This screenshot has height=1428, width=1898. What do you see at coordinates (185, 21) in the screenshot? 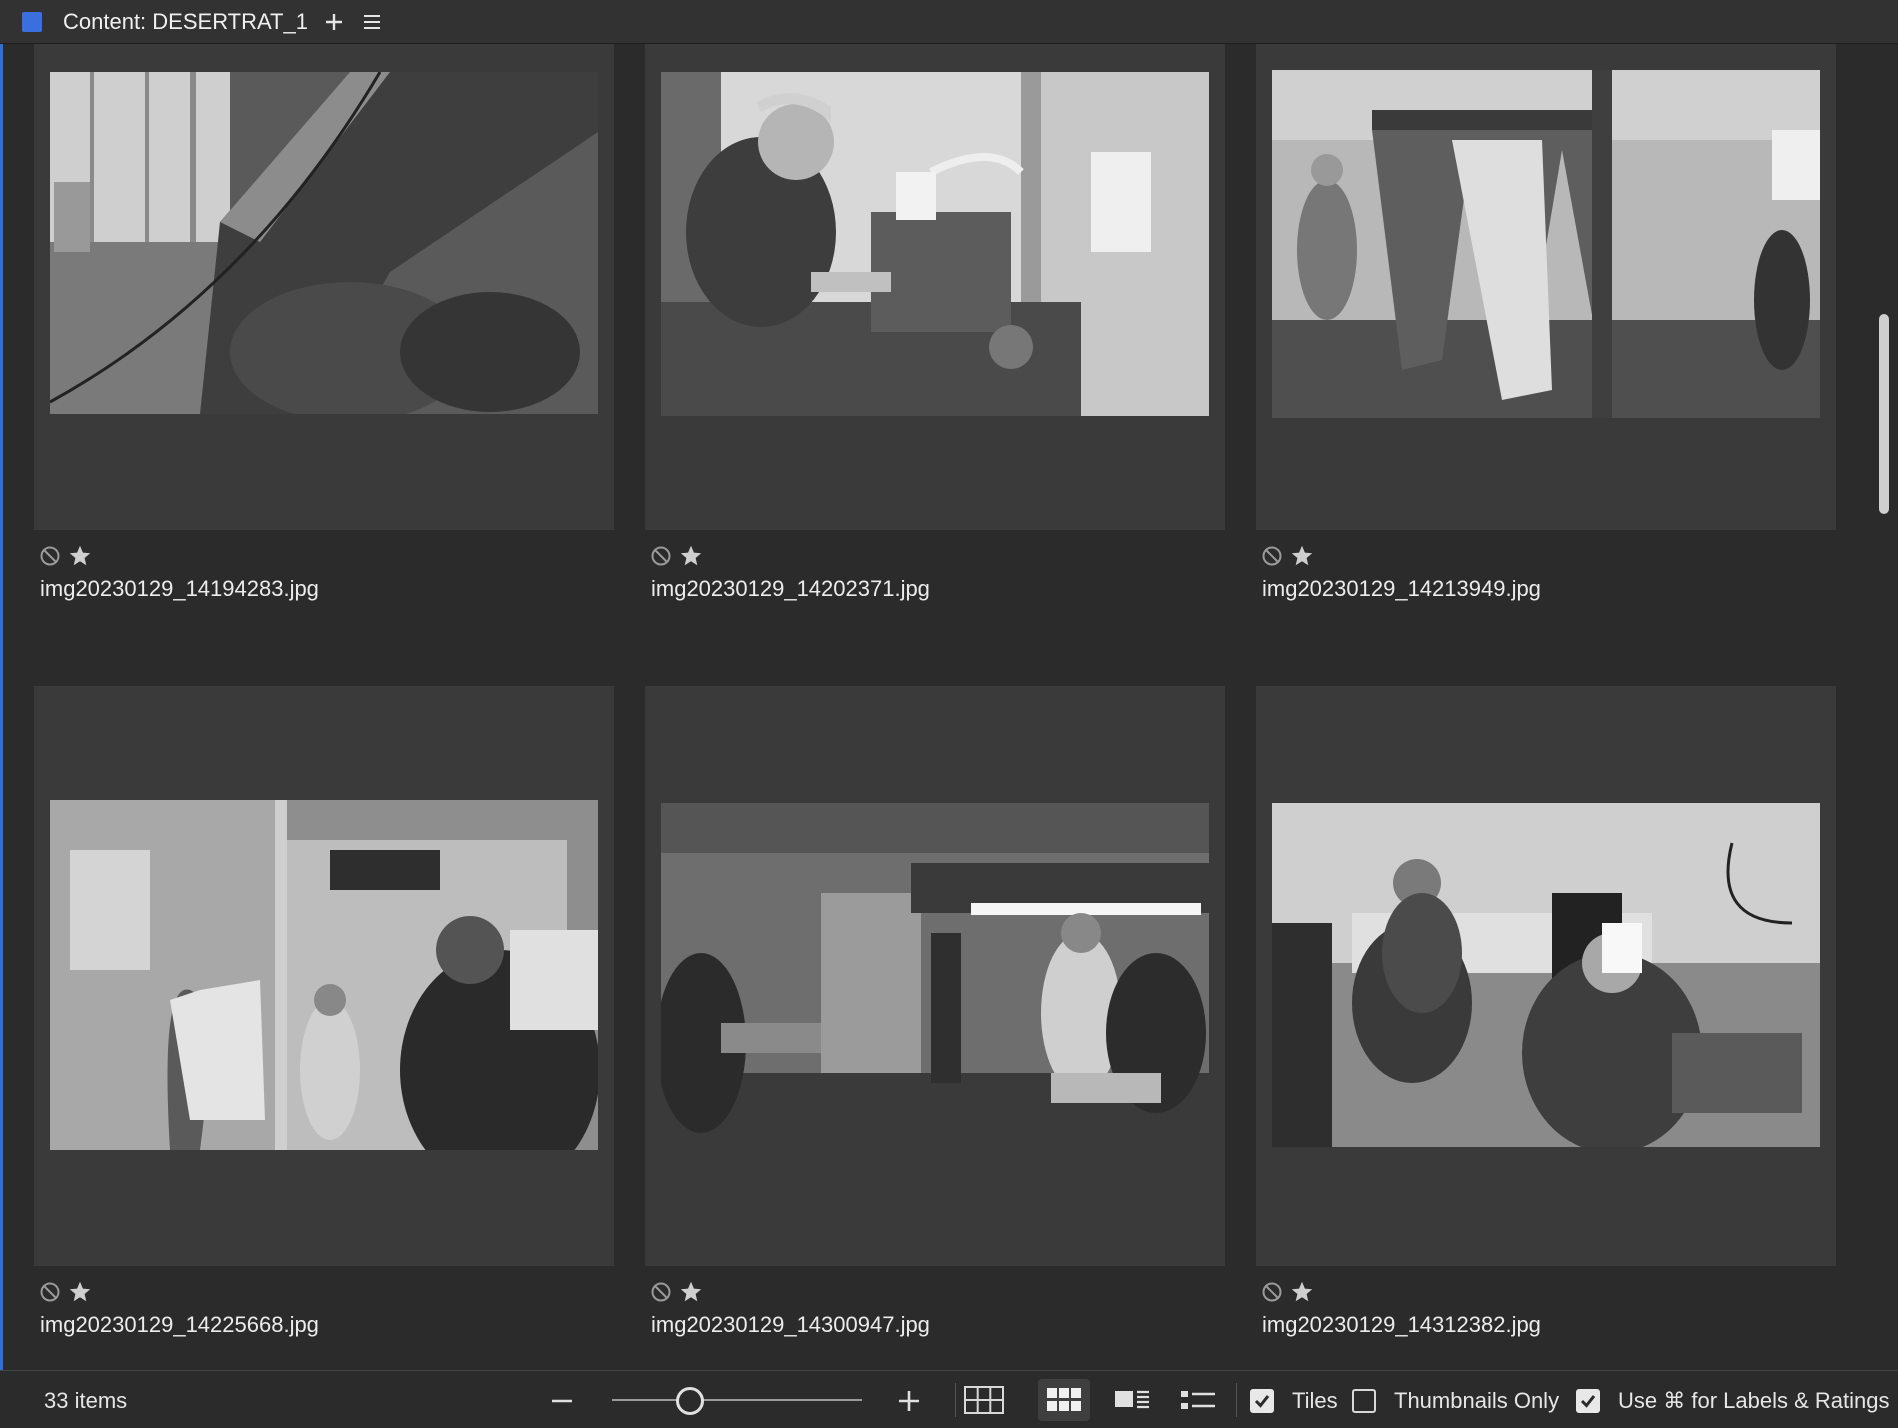
I see `panel-title: Content: DESERTRAT_1` at bounding box center [185, 21].